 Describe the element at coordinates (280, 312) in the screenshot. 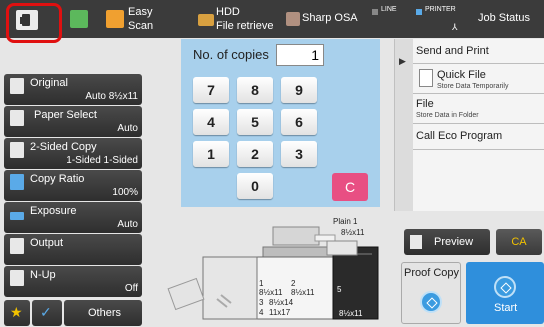

I see `tray-4-size: 11x17` at that location.